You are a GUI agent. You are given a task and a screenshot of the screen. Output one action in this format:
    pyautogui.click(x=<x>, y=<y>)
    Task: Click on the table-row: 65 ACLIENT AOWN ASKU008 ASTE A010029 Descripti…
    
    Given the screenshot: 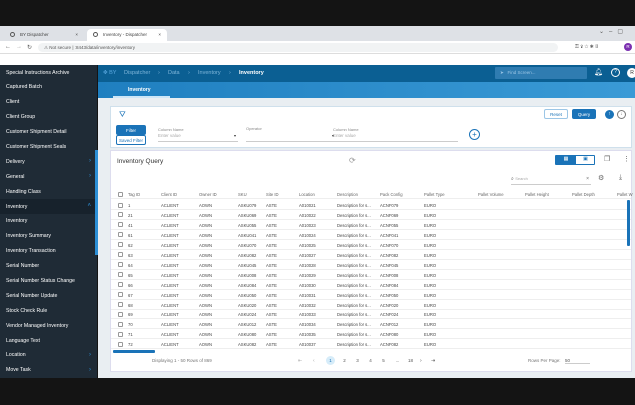 What is the action you would take?
    pyautogui.click(x=371, y=275)
    